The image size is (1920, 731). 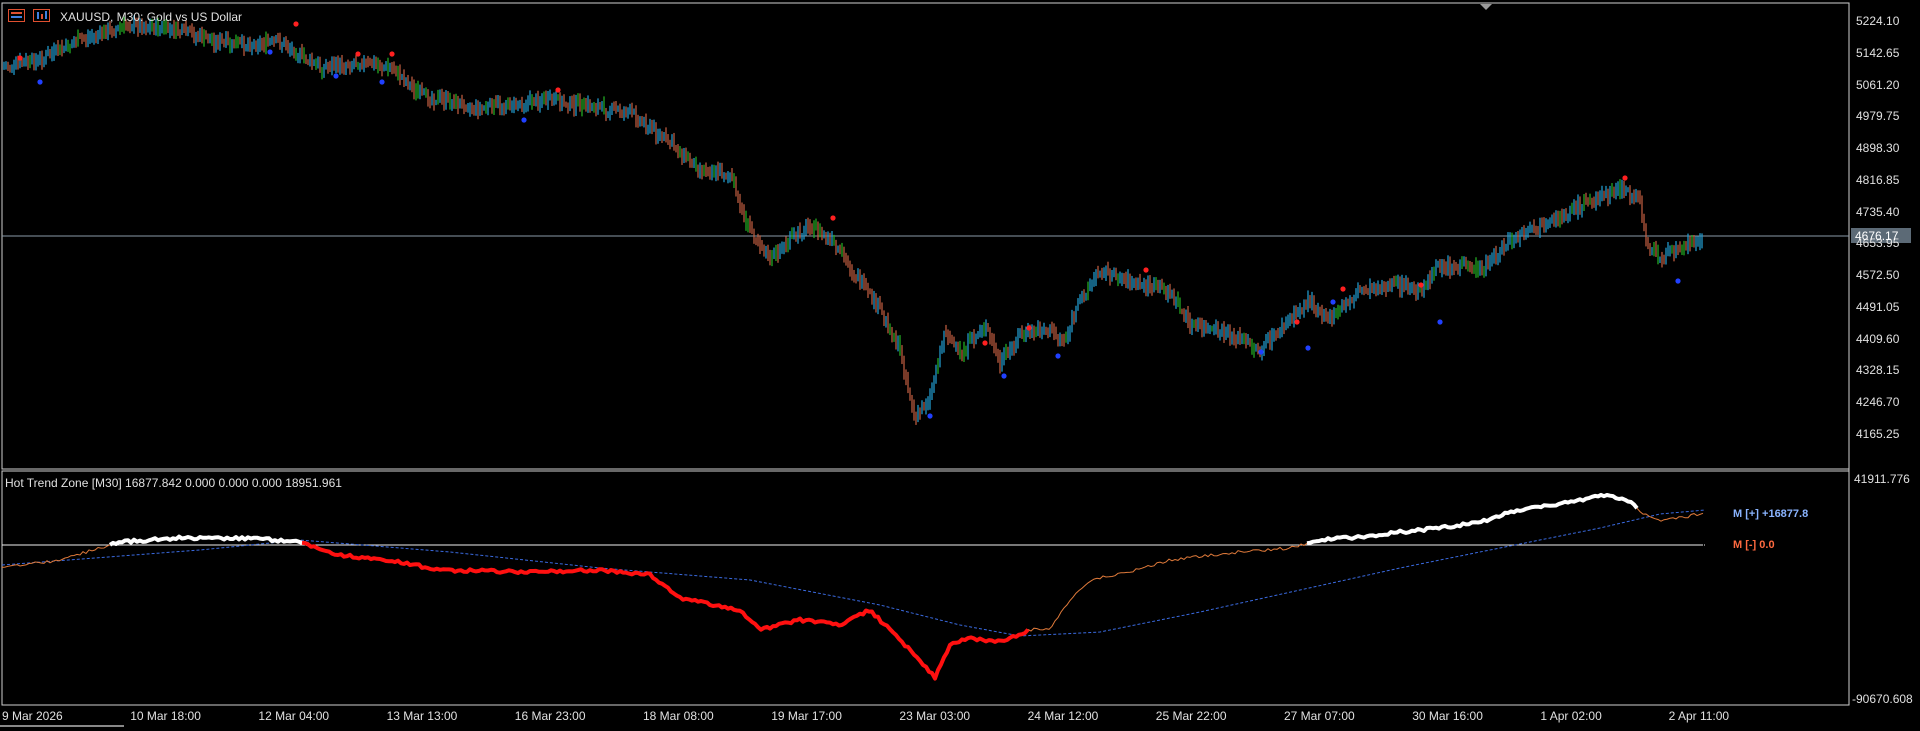 I want to click on time-tick-label: 18 Mar 08:00, so click(x=678, y=716).